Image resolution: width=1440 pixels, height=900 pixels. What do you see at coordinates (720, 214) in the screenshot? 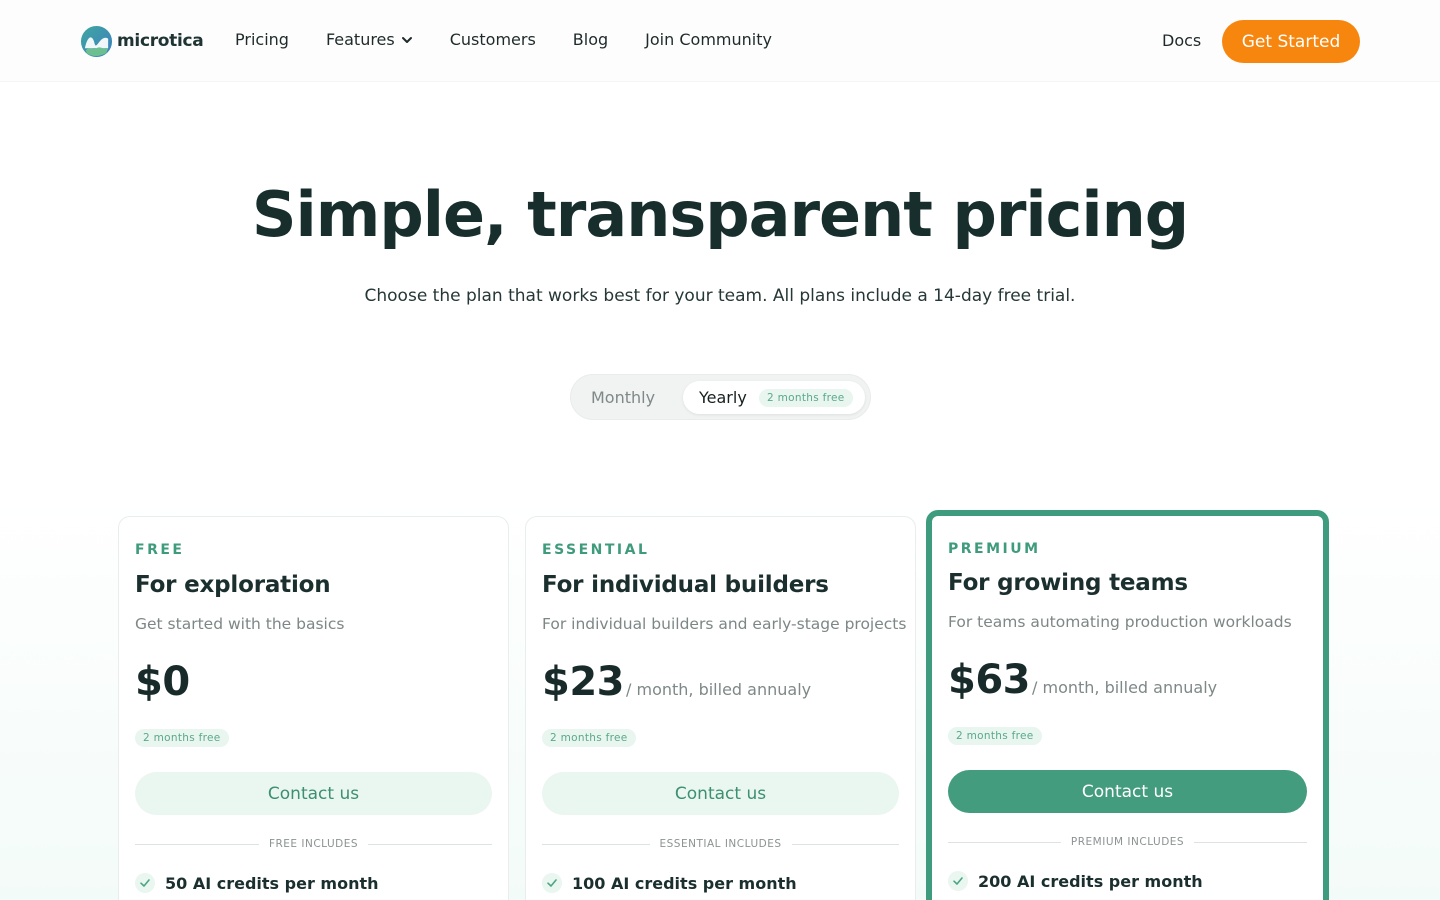
I see `page-title: Simple, transparent pricing` at bounding box center [720, 214].